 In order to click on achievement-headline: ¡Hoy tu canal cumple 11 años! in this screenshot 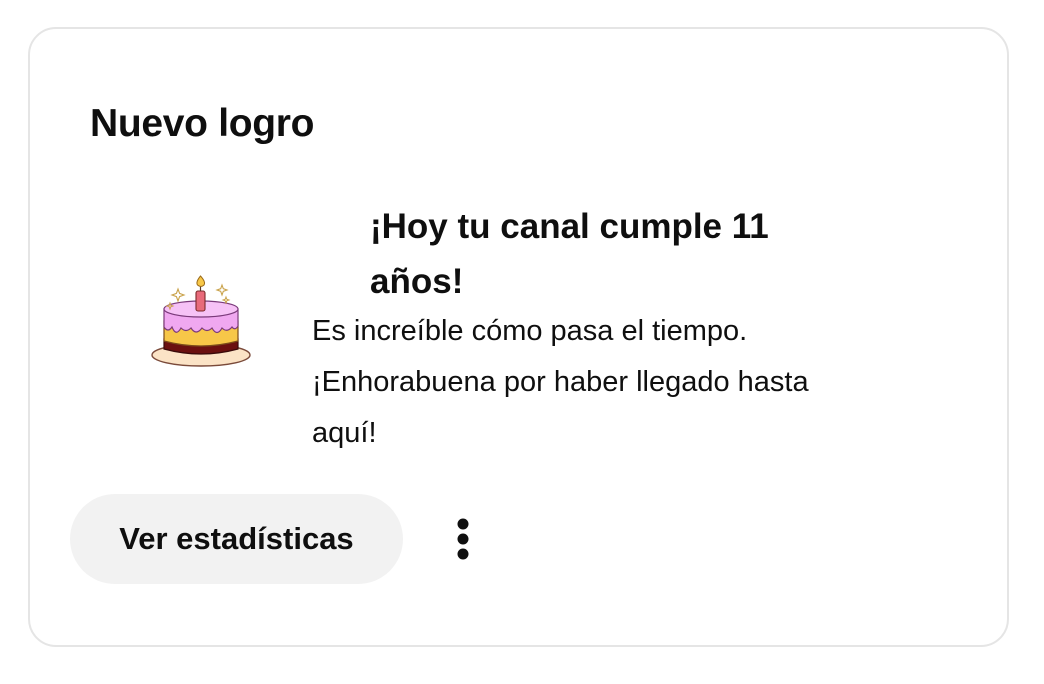, I will do `click(569, 254)`.